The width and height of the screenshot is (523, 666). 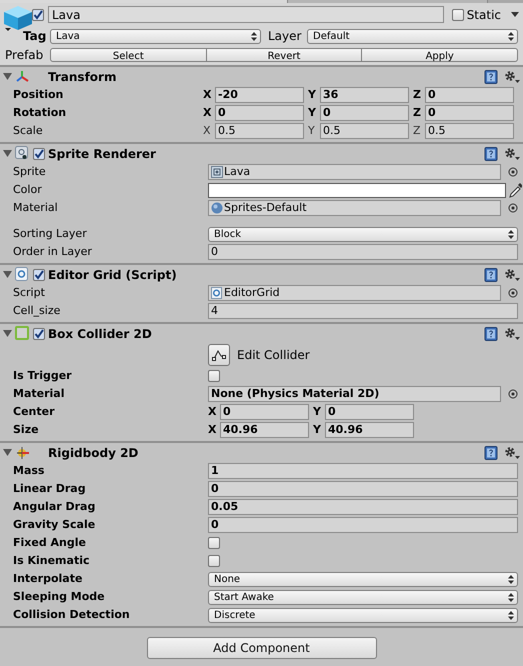 I want to click on field-label: Collision Detection, so click(x=71, y=614).